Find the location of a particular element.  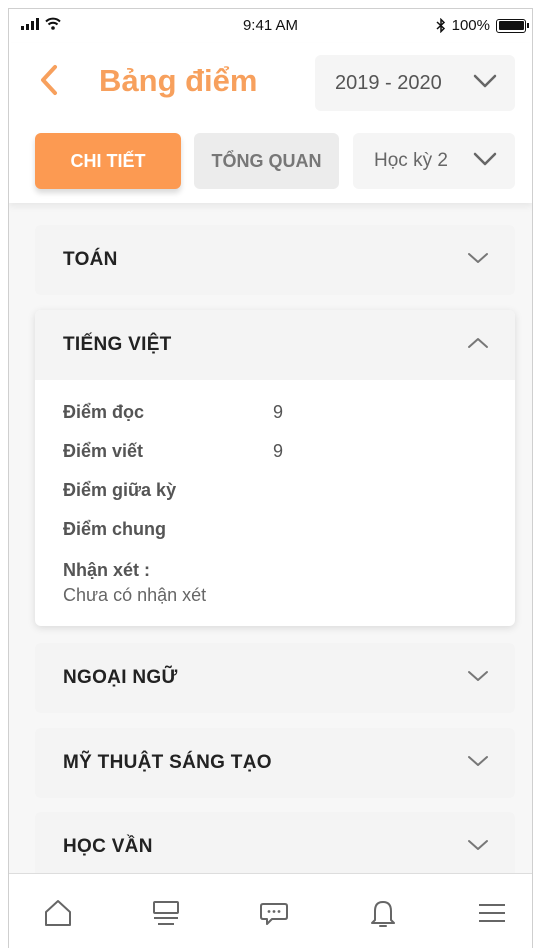

nav-list is located at coordinates (166, 913).